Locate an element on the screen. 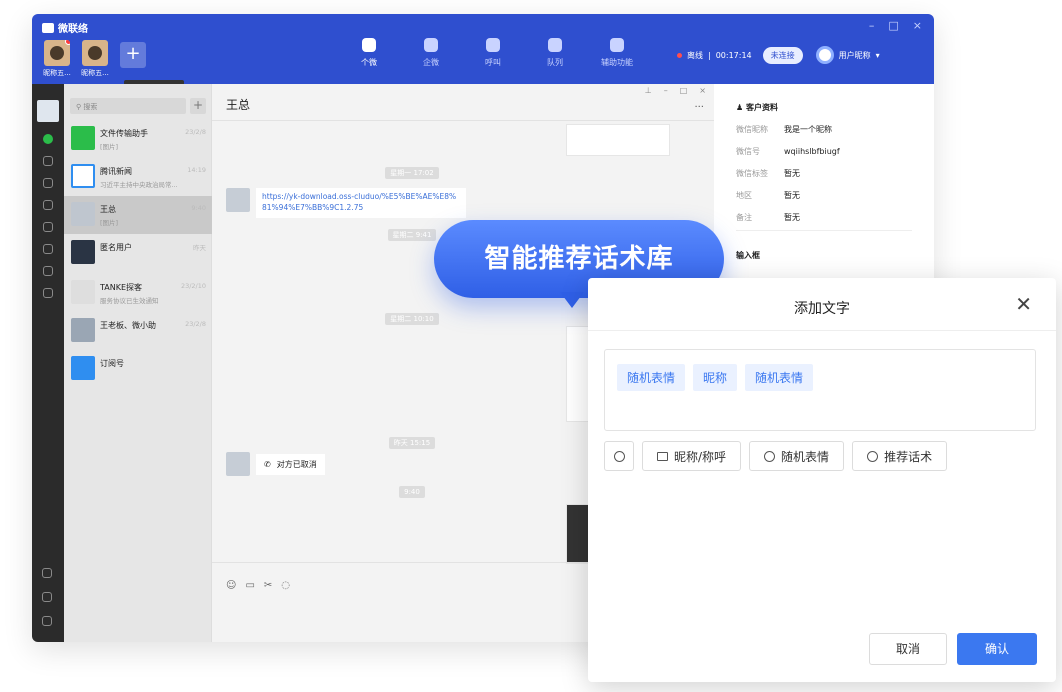 The height and width of the screenshot is (692, 1062). chat-icon is located at coordinates (48, 139).